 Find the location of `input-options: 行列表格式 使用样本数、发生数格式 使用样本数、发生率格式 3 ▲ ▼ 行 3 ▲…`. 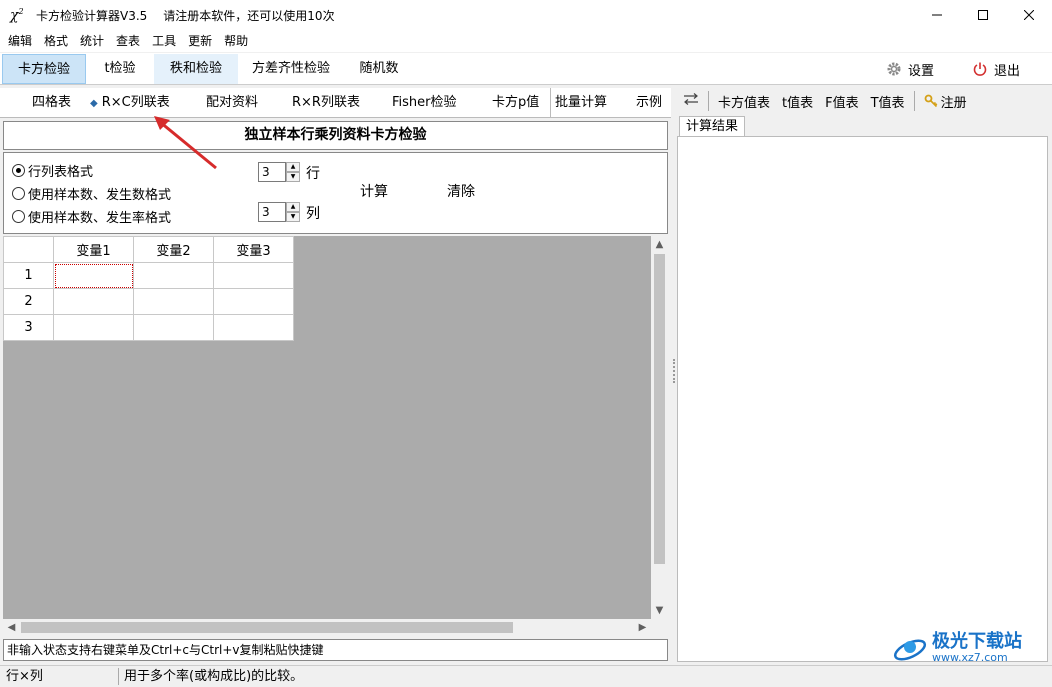

input-options: 行列表格式 使用样本数、发生数格式 使用样本数、发生率格式 3 ▲ ▼ 行 3 ▲… is located at coordinates (335, 193).